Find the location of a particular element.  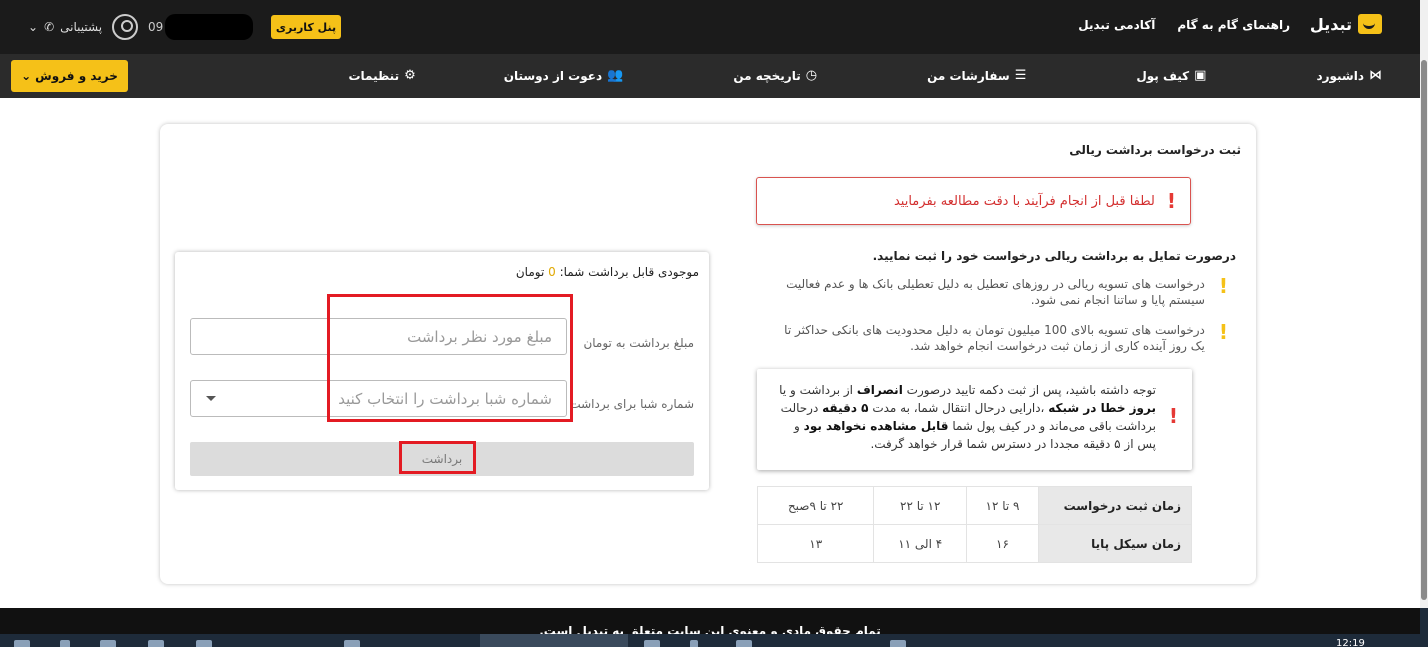

nav-item-history: ◷ تاریخچه من is located at coordinates (775, 75).